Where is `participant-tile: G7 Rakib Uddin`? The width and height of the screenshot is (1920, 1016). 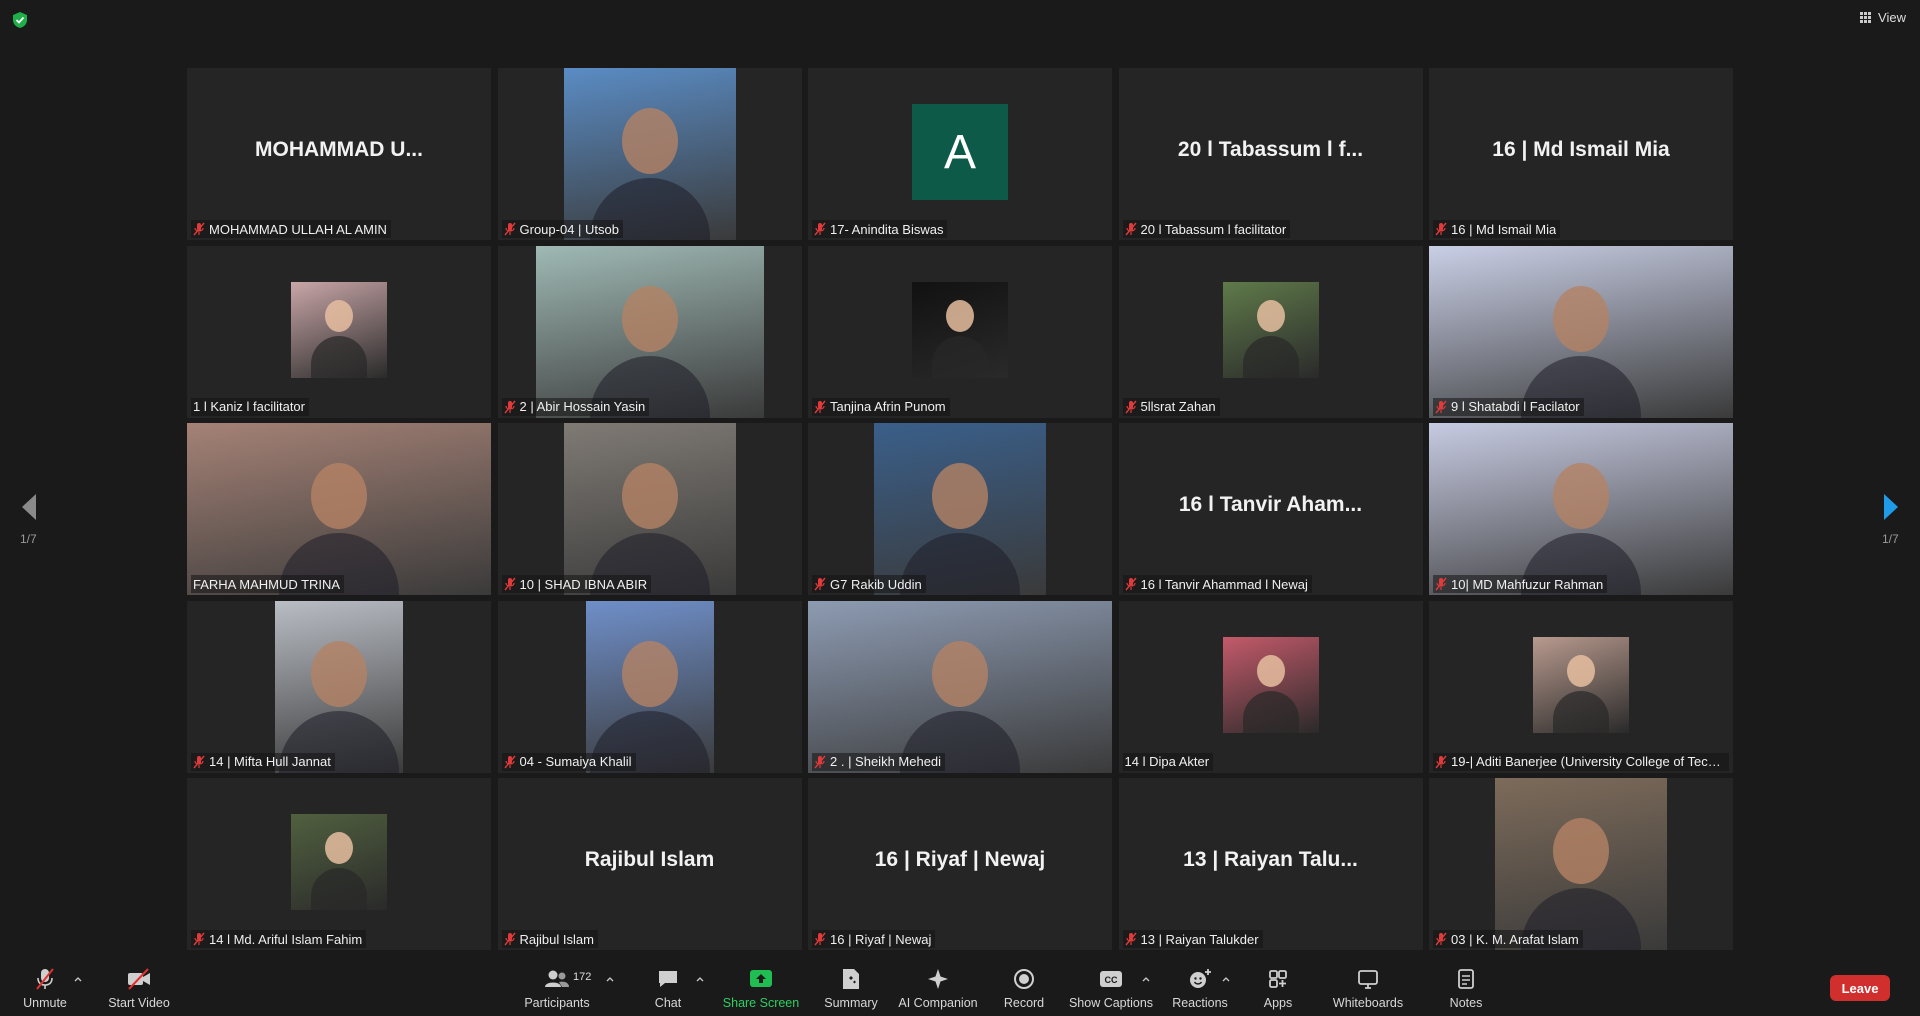
participant-tile: G7 Rakib Uddin is located at coordinates (960, 509).